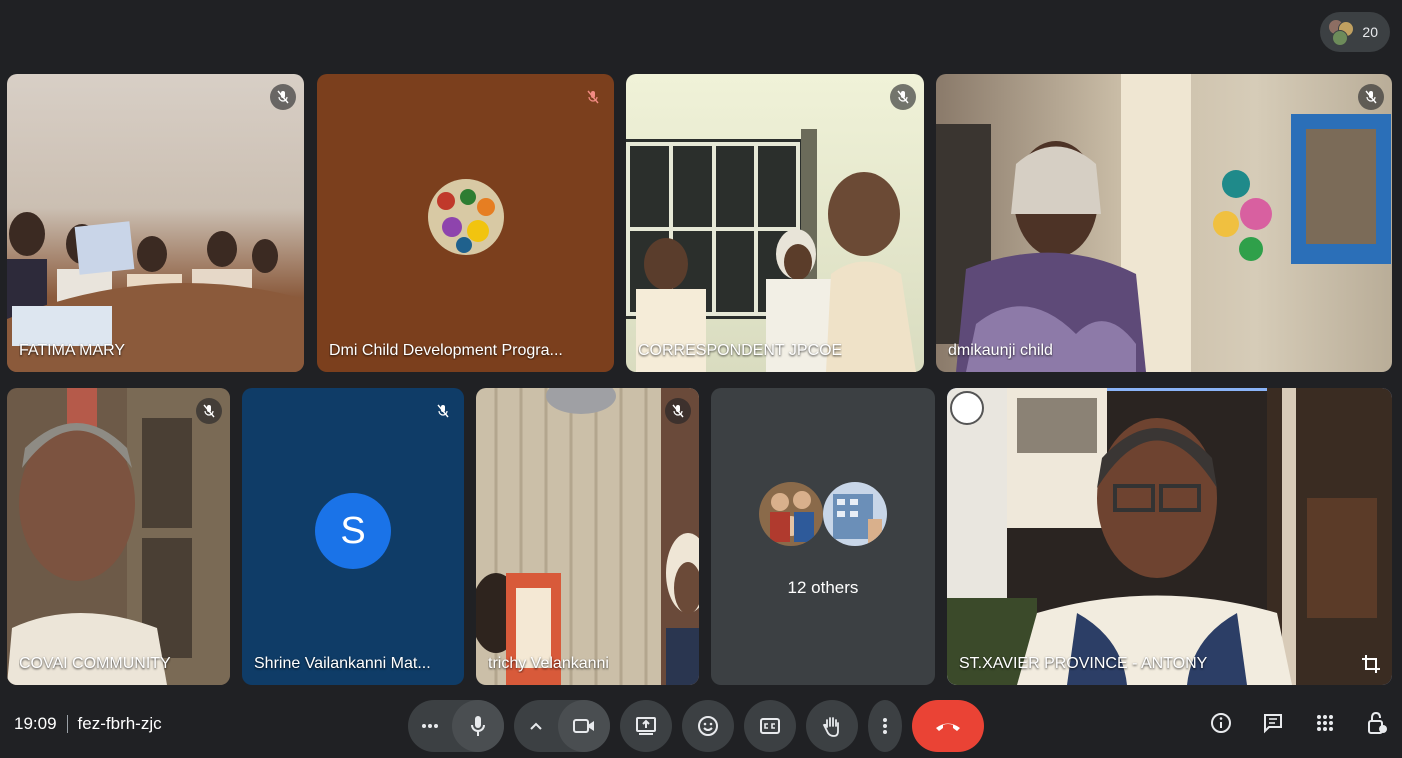  Describe the element at coordinates (1377, 723) in the screenshot. I see `host-controls-icon` at that location.